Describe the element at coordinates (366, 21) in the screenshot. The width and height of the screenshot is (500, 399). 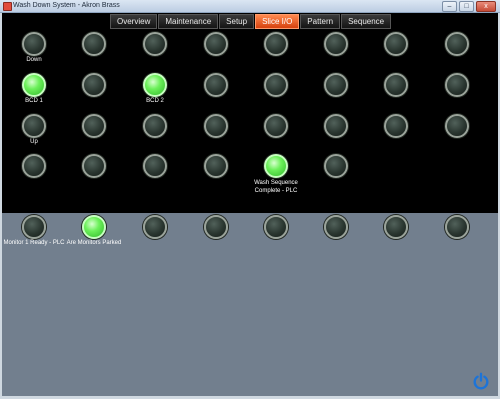
I see `tab-sequence: Sequence` at that location.